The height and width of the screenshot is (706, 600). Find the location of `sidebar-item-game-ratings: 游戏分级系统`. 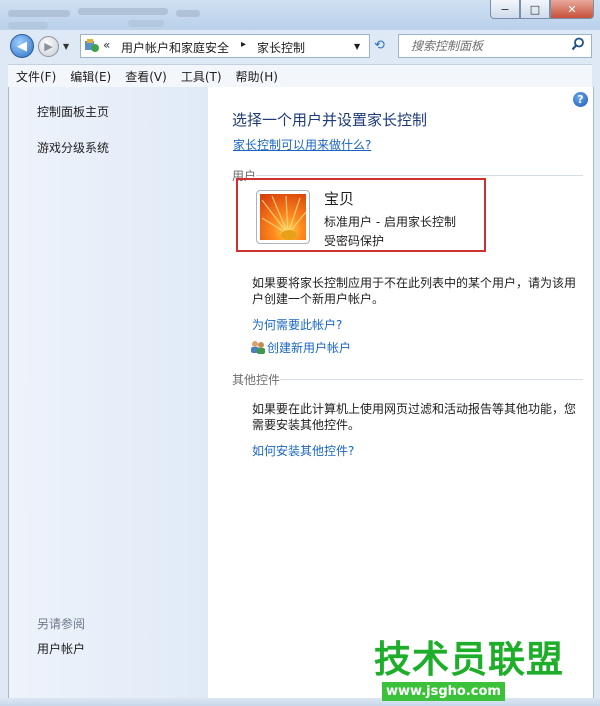

sidebar-item-game-ratings: 游戏分级系统 is located at coordinates (73, 147).